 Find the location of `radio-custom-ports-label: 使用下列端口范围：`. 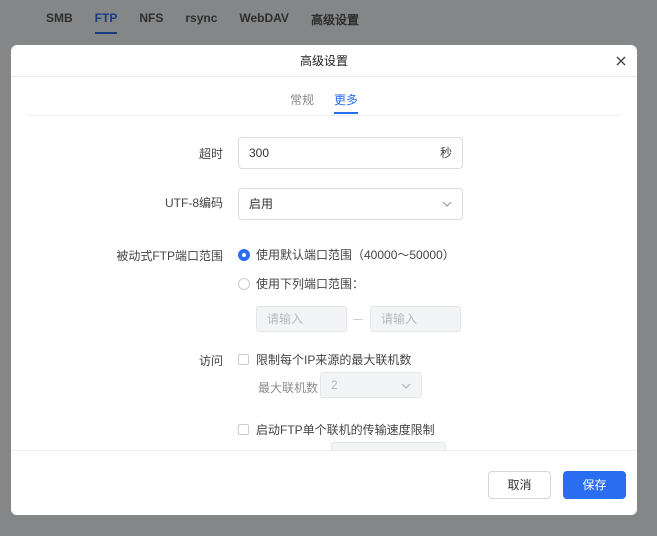

radio-custom-ports-label: 使用下列端口范围： is located at coordinates (310, 284).